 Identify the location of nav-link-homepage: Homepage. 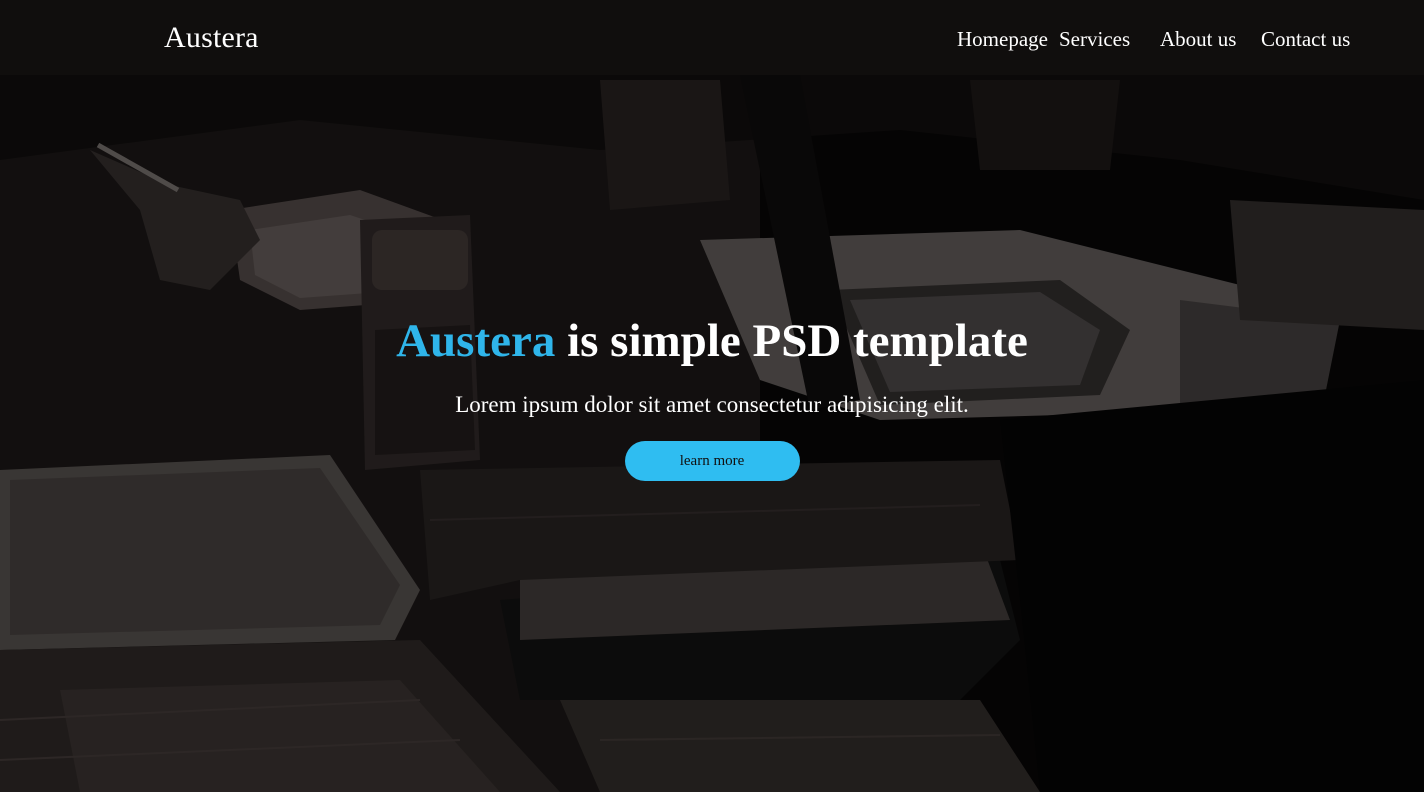
(1002, 39).